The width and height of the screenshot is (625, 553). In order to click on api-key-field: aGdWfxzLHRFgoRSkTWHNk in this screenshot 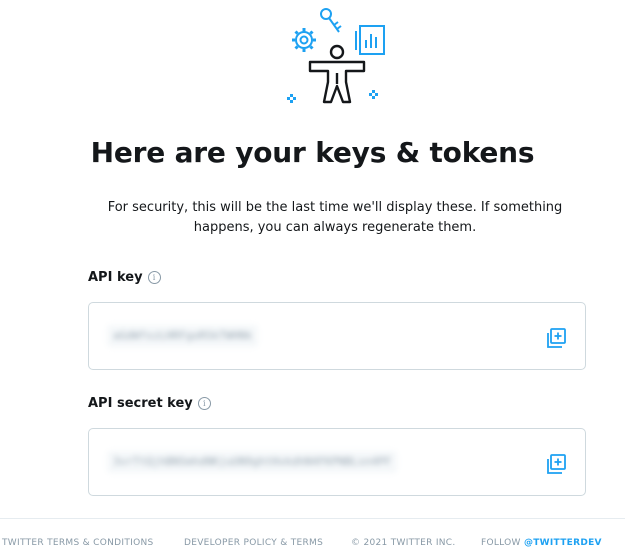, I will do `click(337, 336)`.